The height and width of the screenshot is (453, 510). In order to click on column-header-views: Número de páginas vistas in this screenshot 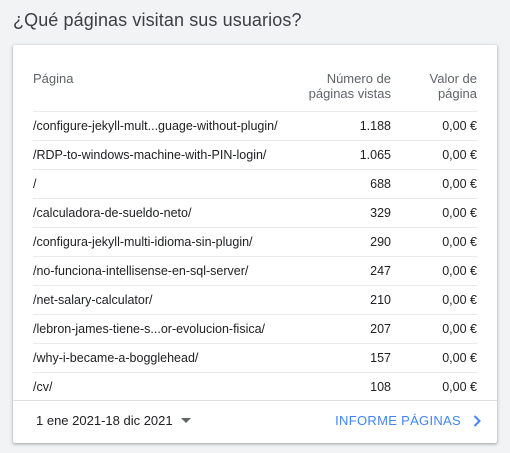, I will do `click(349, 86)`.